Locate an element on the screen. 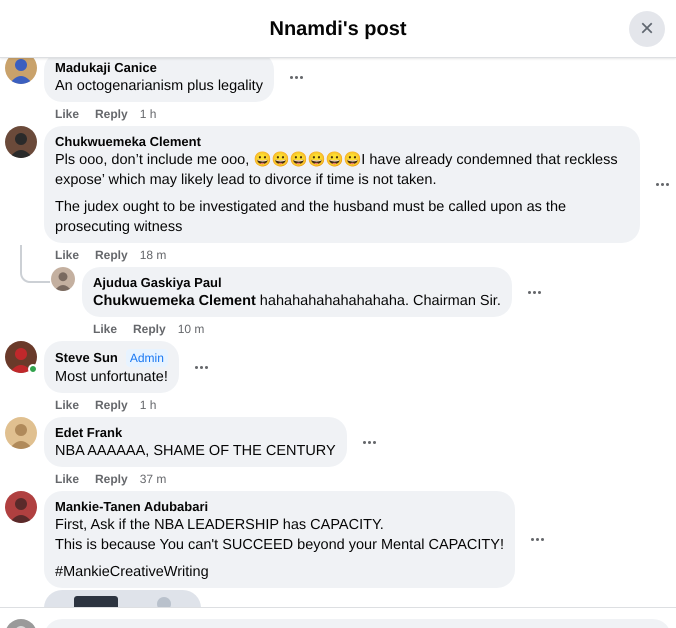 Image resolution: width=676 pixels, height=628 pixels. comment-text: Most unfortunate! is located at coordinates (111, 377).